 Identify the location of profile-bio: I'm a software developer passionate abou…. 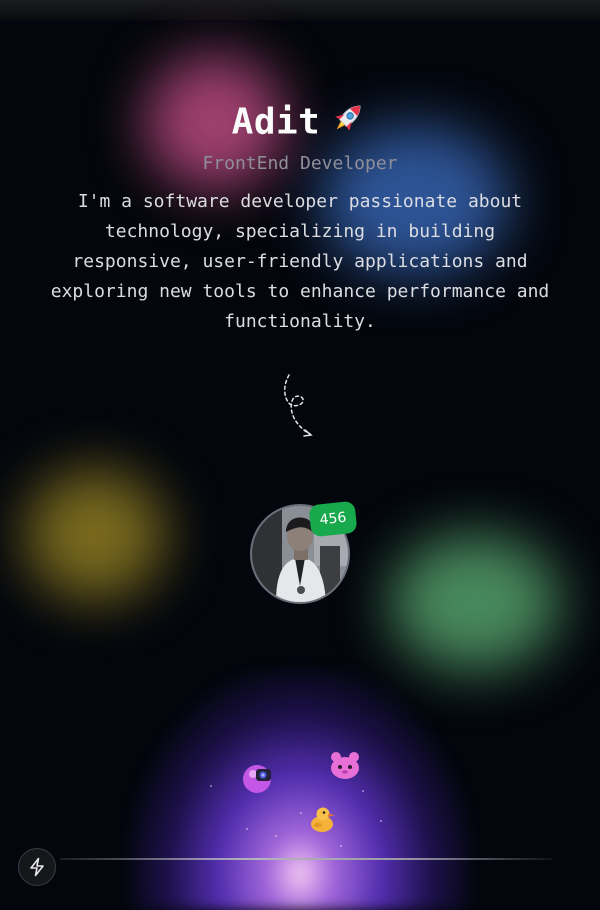
(300, 261).